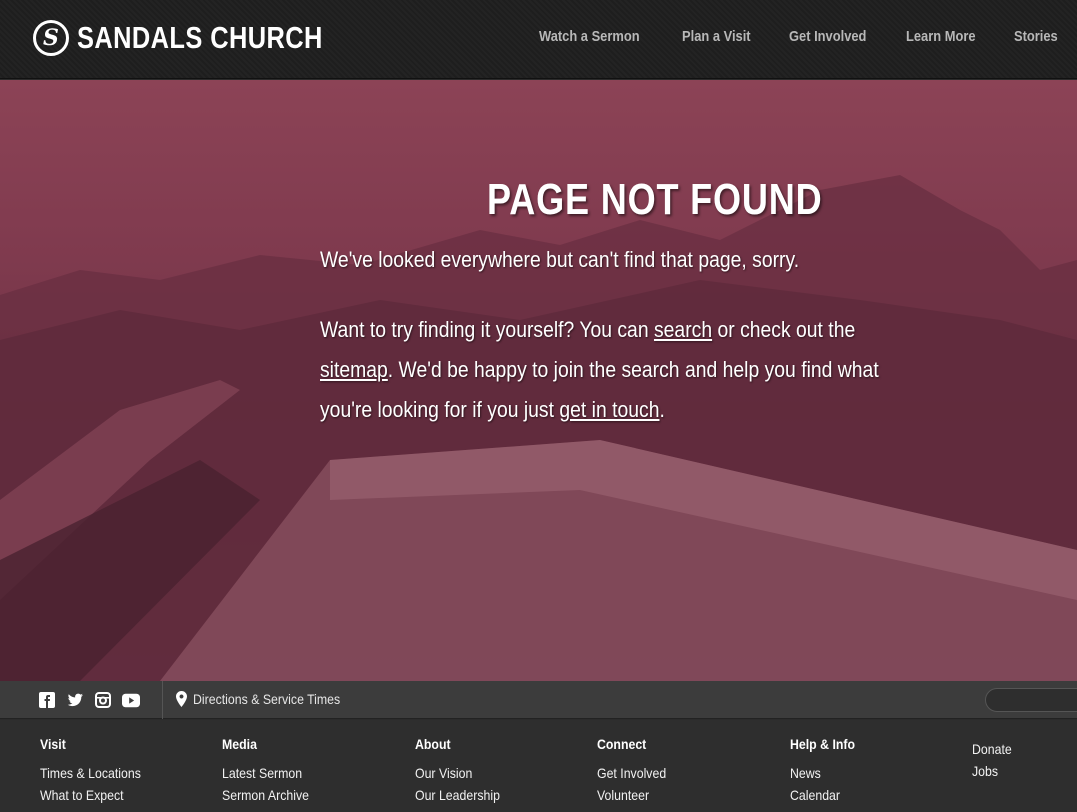 Image resolution: width=1077 pixels, height=812 pixels. What do you see at coordinates (181, 699) in the screenshot?
I see `map-pin-icon` at bounding box center [181, 699].